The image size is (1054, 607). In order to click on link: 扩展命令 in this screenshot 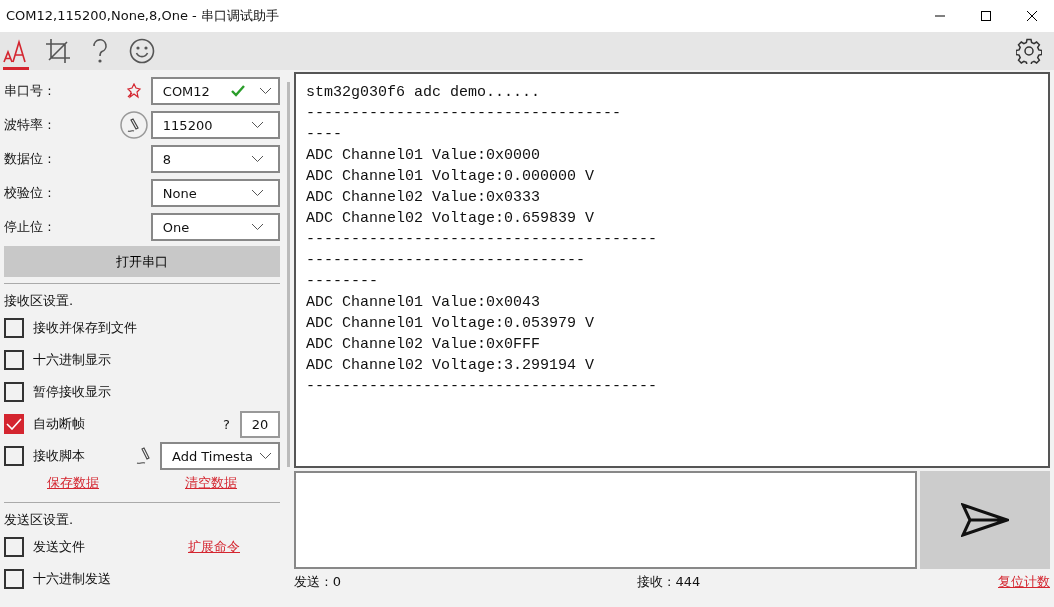, I will do `click(214, 547)`.